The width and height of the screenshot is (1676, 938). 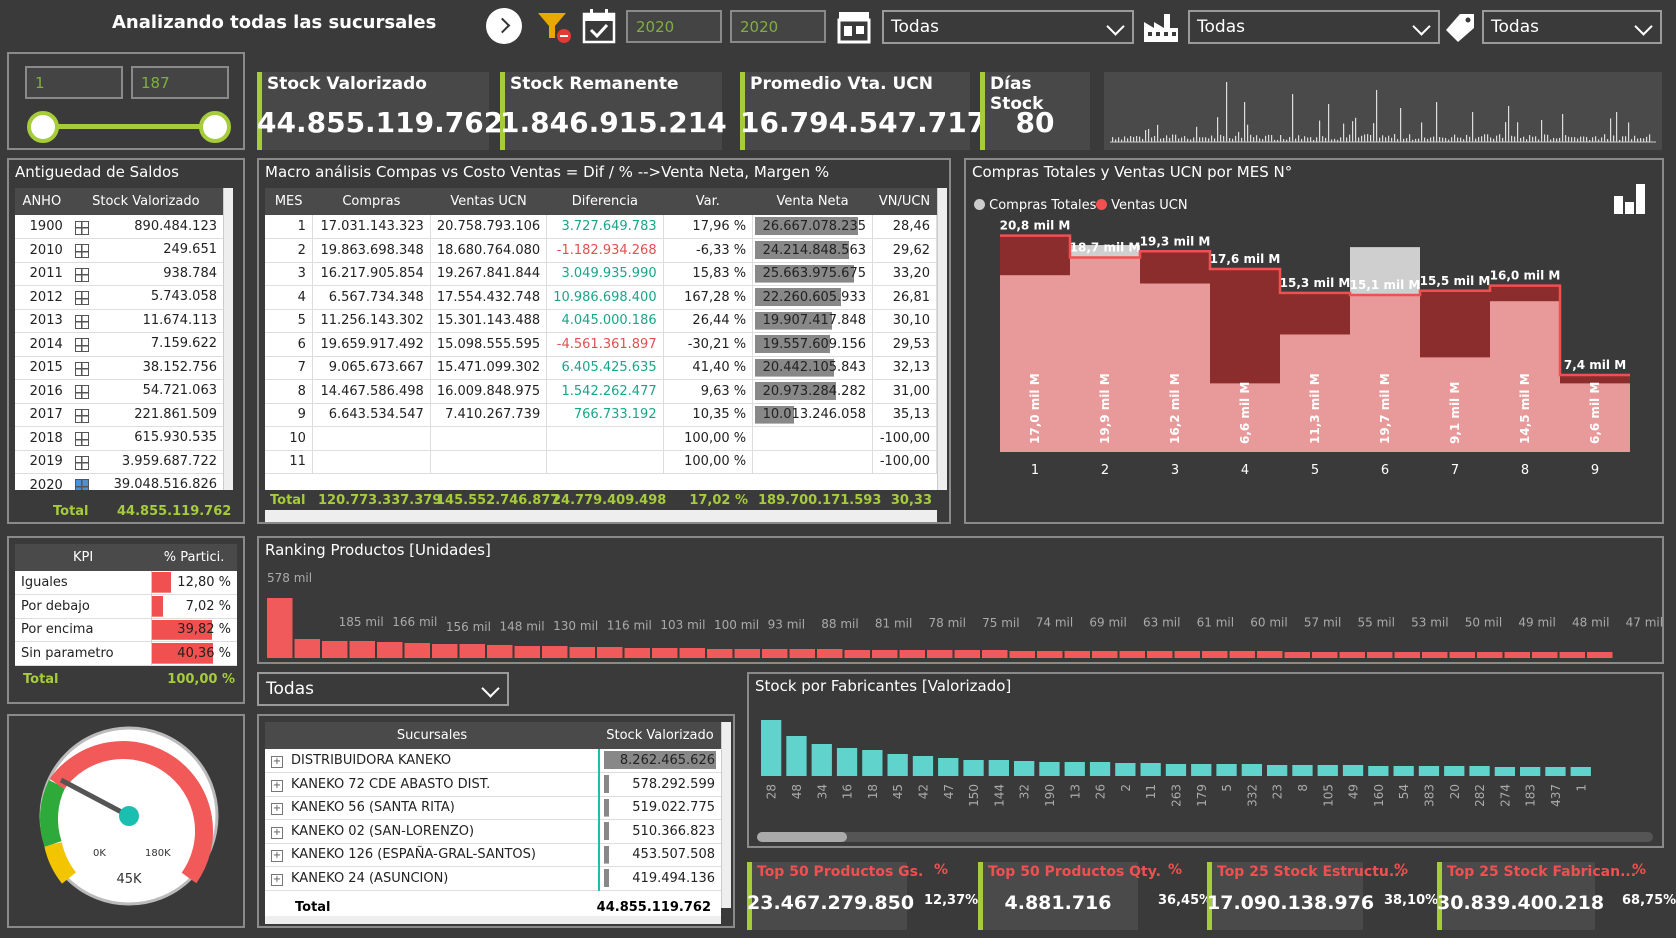 I want to click on table-row: Por debajo 7,02 %, so click(x=126, y=606).